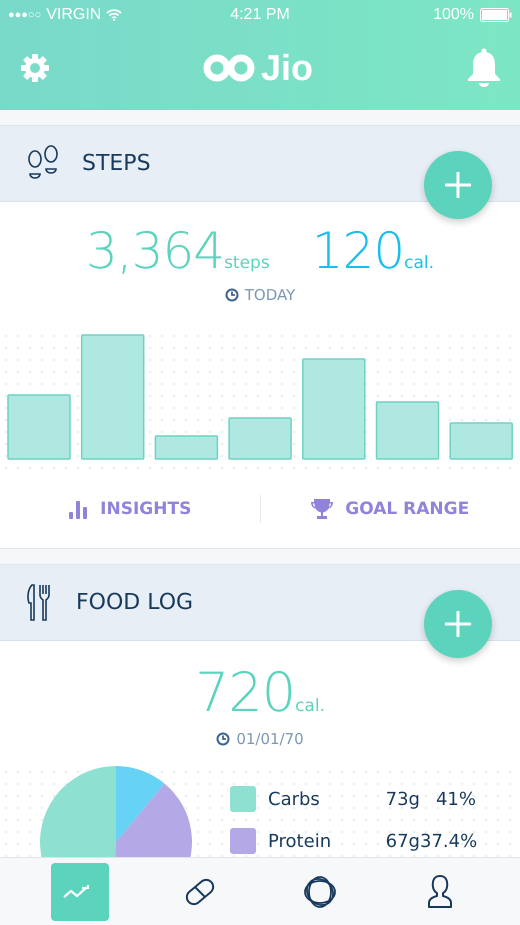 The height and width of the screenshot is (925, 520). Describe the element at coordinates (155, 251) in the screenshot. I see `steps-count: 3,364` at that location.